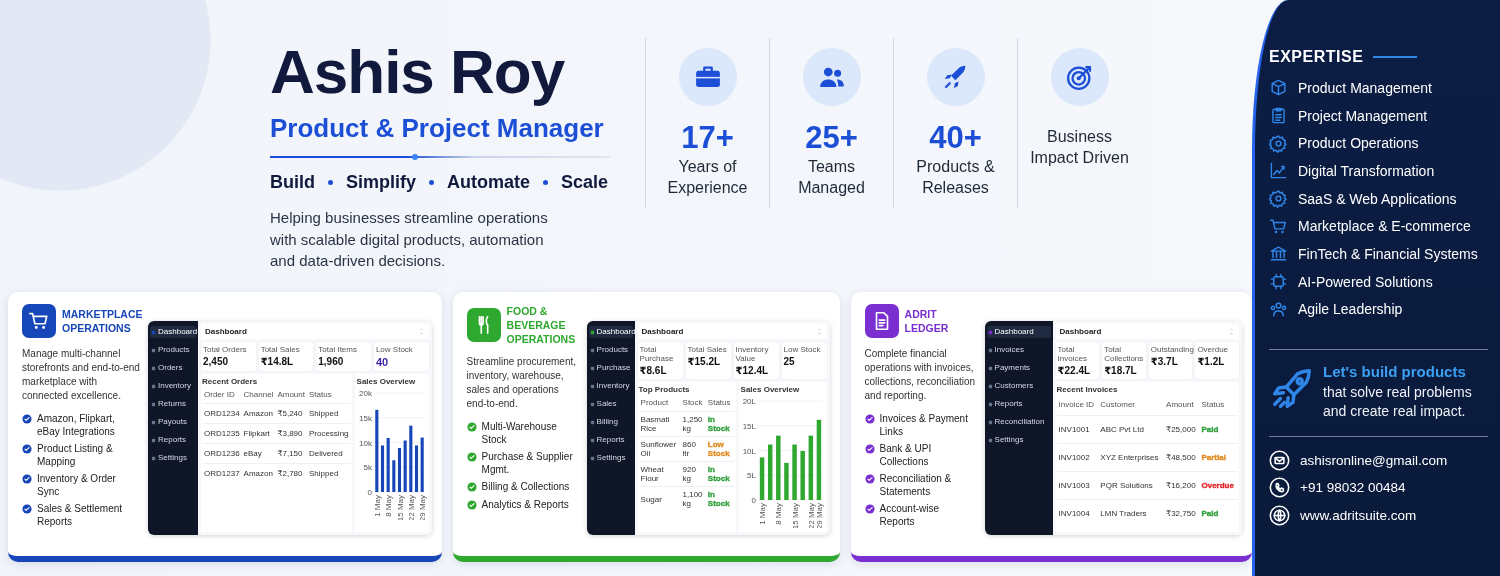 The height and width of the screenshot is (576, 1500). I want to click on nav-item: Invoices, so click(1018, 350).